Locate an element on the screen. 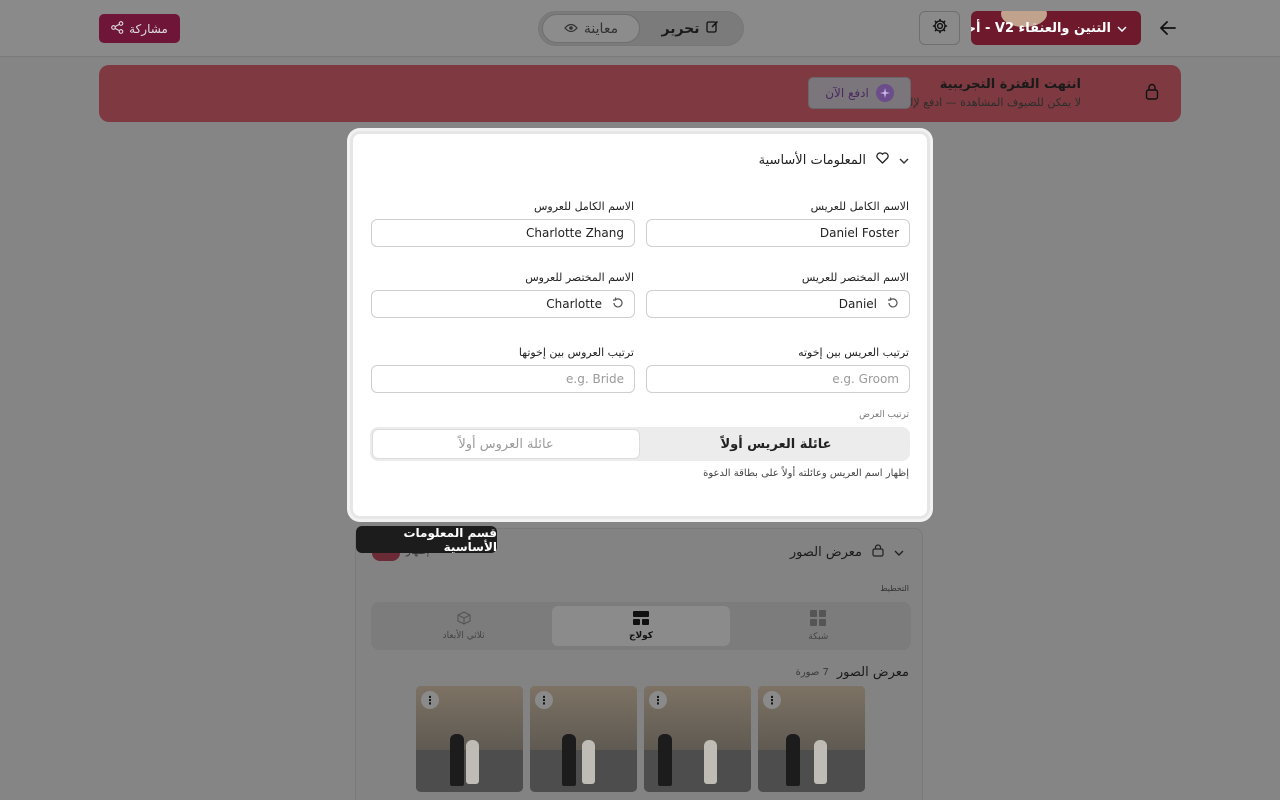 Image resolution: width=1280 pixels, height=800 pixels. photos-heading: معرض الصور 7 صورة is located at coordinates (852, 672).